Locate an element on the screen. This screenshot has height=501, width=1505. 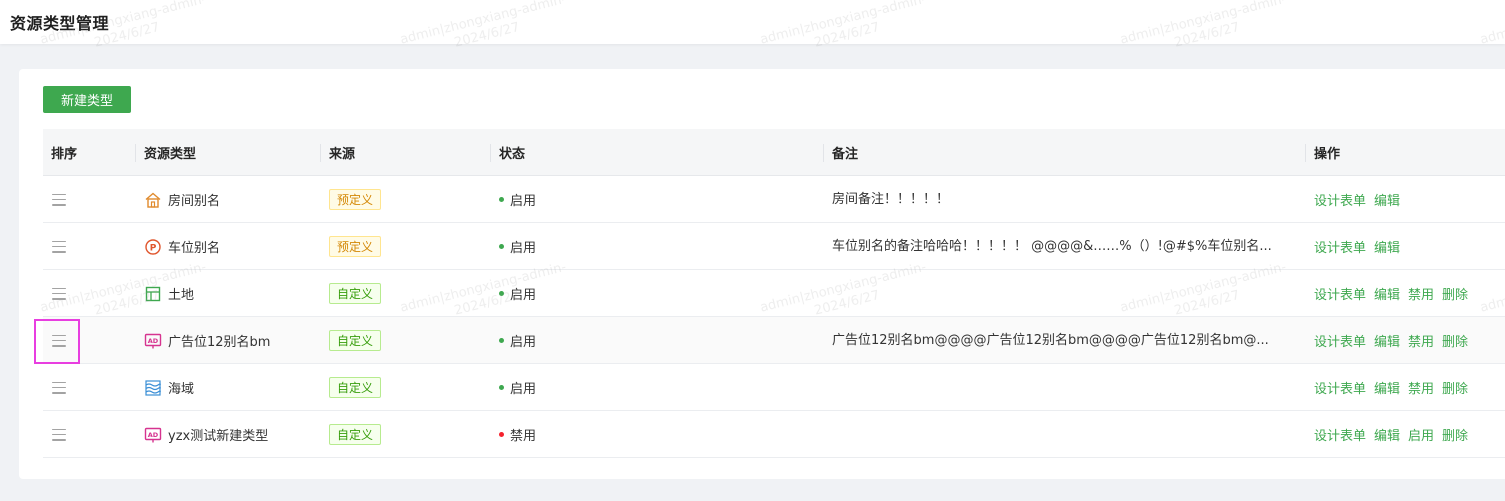
status-cell: 禁用 is located at coordinates (517, 434).